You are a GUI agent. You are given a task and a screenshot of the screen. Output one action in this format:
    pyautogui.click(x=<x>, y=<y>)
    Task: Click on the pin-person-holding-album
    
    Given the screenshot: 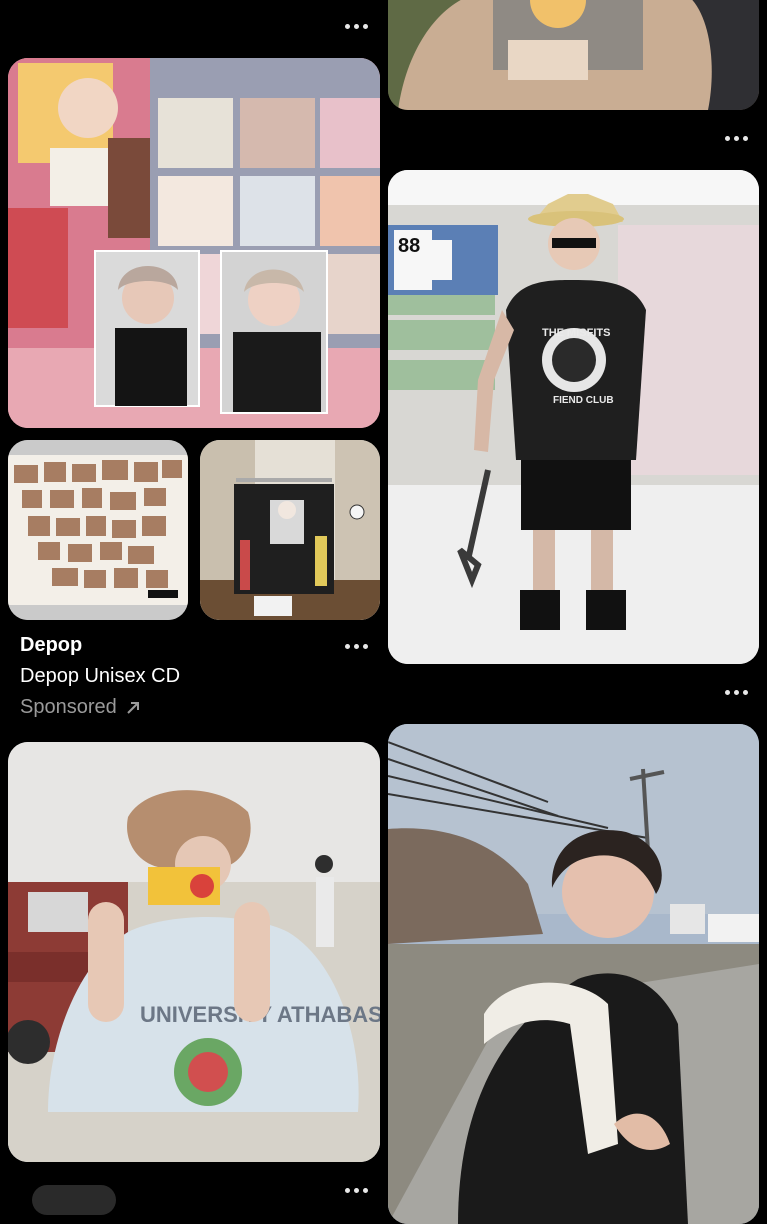 What is the action you would take?
    pyautogui.click(x=573, y=55)
    